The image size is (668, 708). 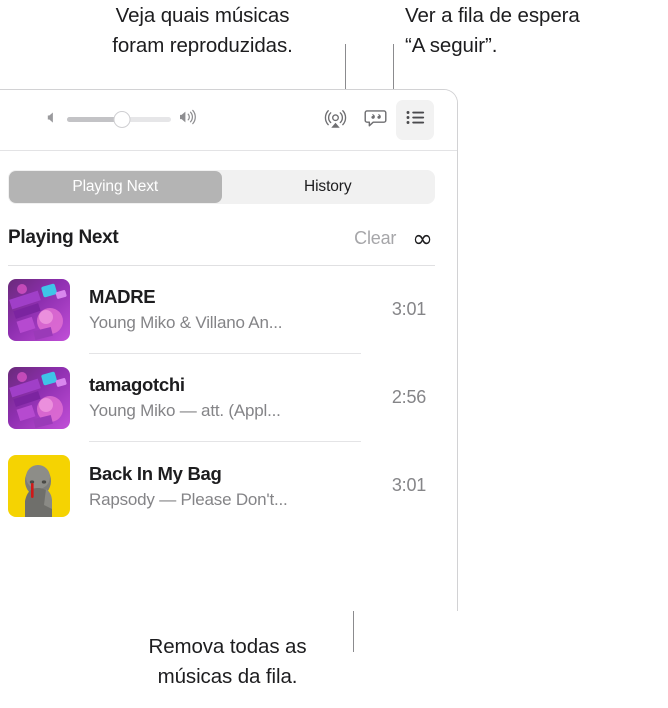 What do you see at coordinates (52, 120) in the screenshot?
I see `speaker-low-icon` at bounding box center [52, 120].